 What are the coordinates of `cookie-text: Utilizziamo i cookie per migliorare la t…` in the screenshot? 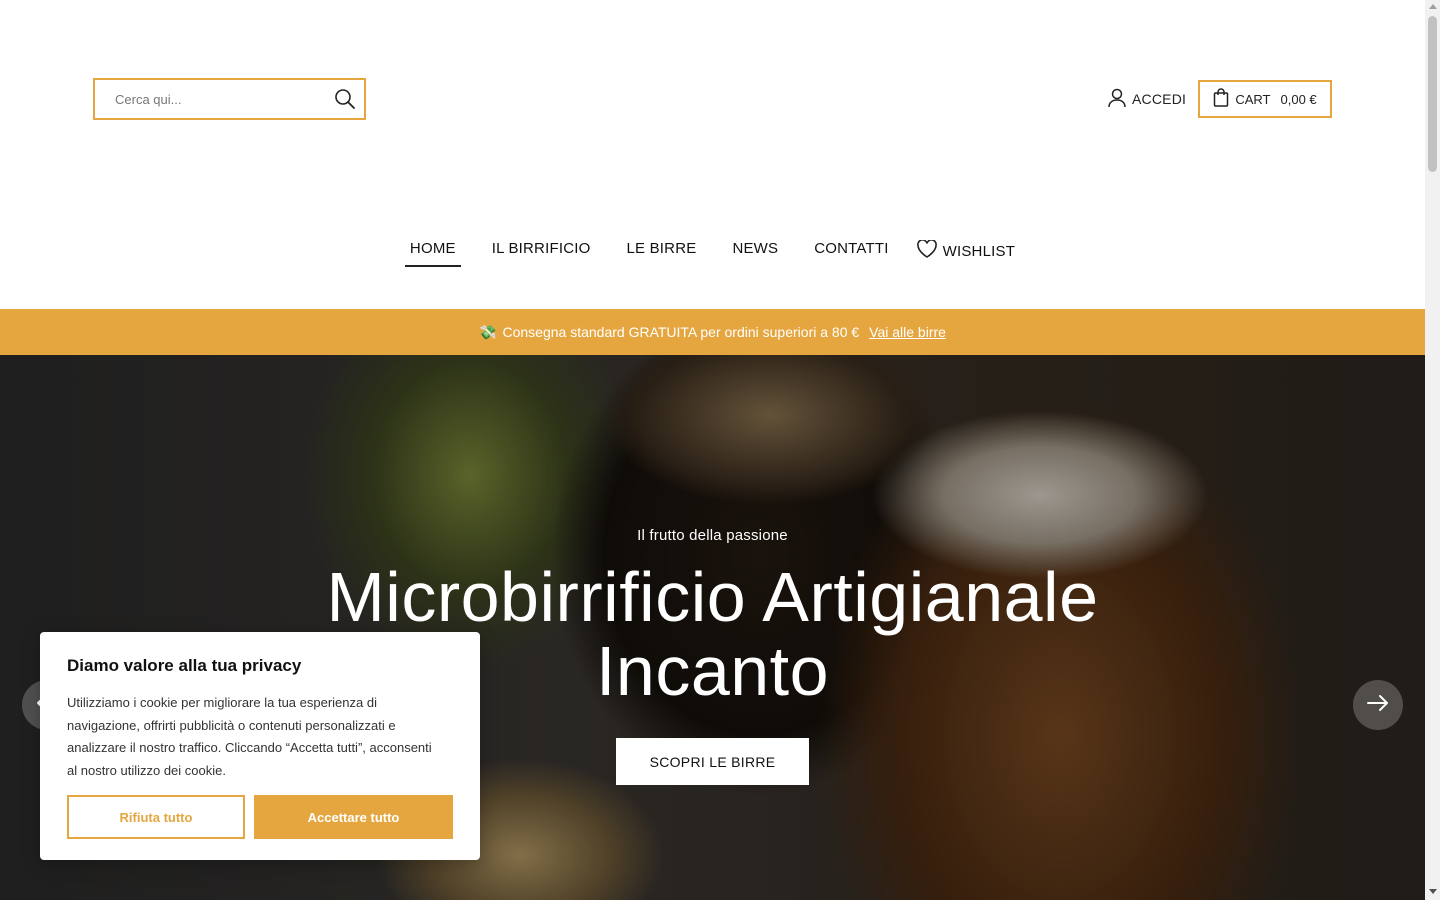 It's located at (249, 736).